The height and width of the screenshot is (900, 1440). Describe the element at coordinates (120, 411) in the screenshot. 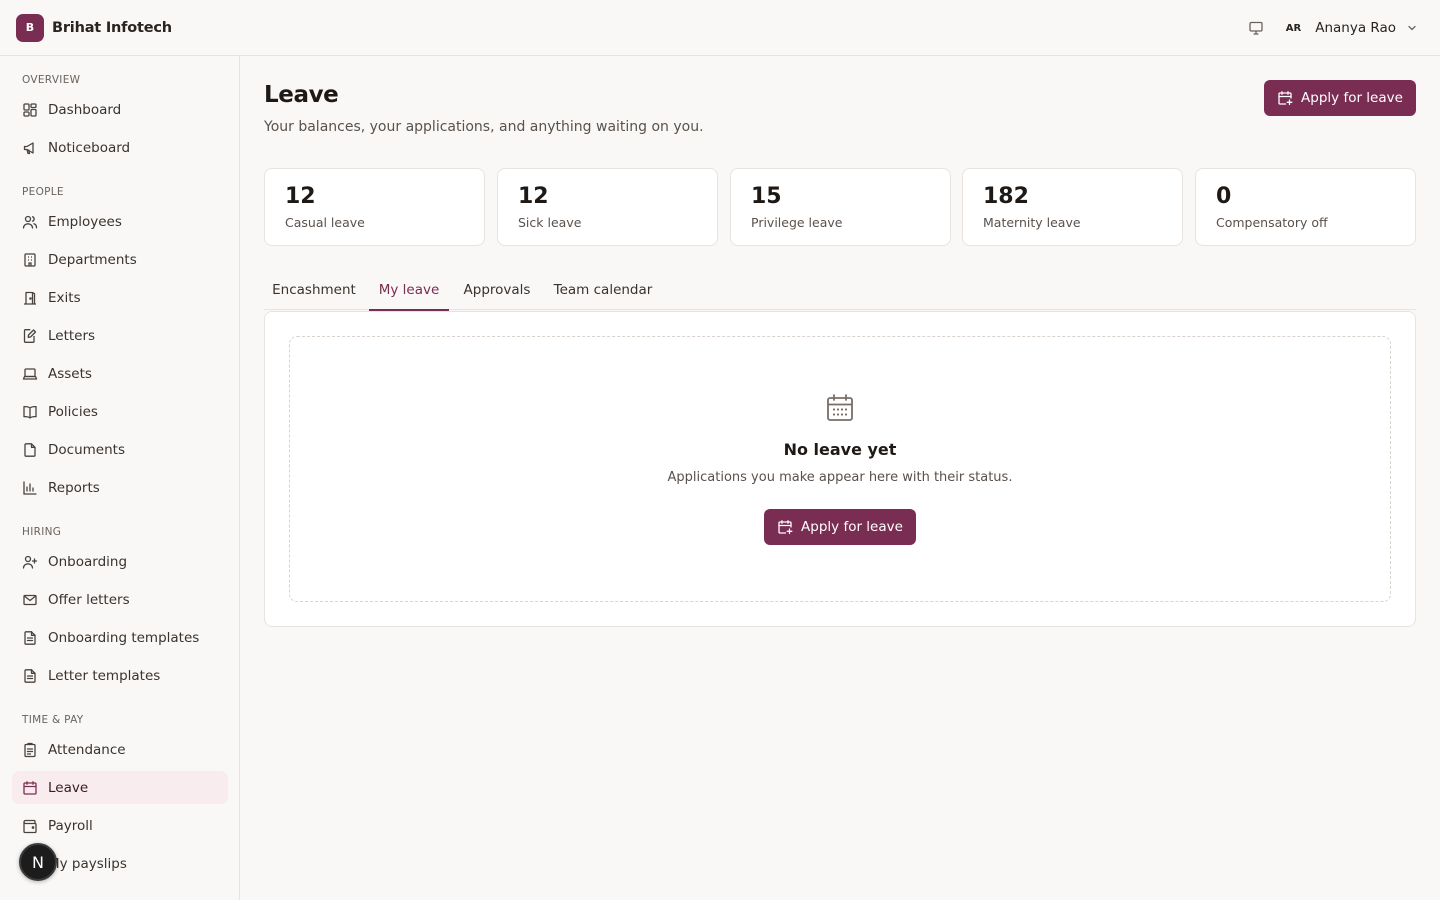

I see `sidebar-item-policies: Policies` at that location.